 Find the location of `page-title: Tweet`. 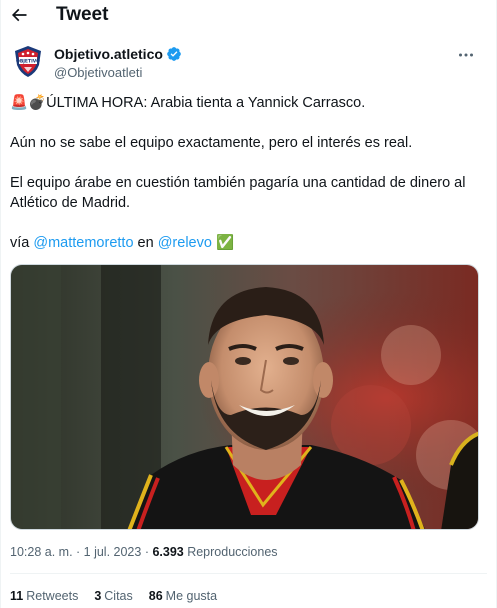

page-title: Tweet is located at coordinates (82, 14).